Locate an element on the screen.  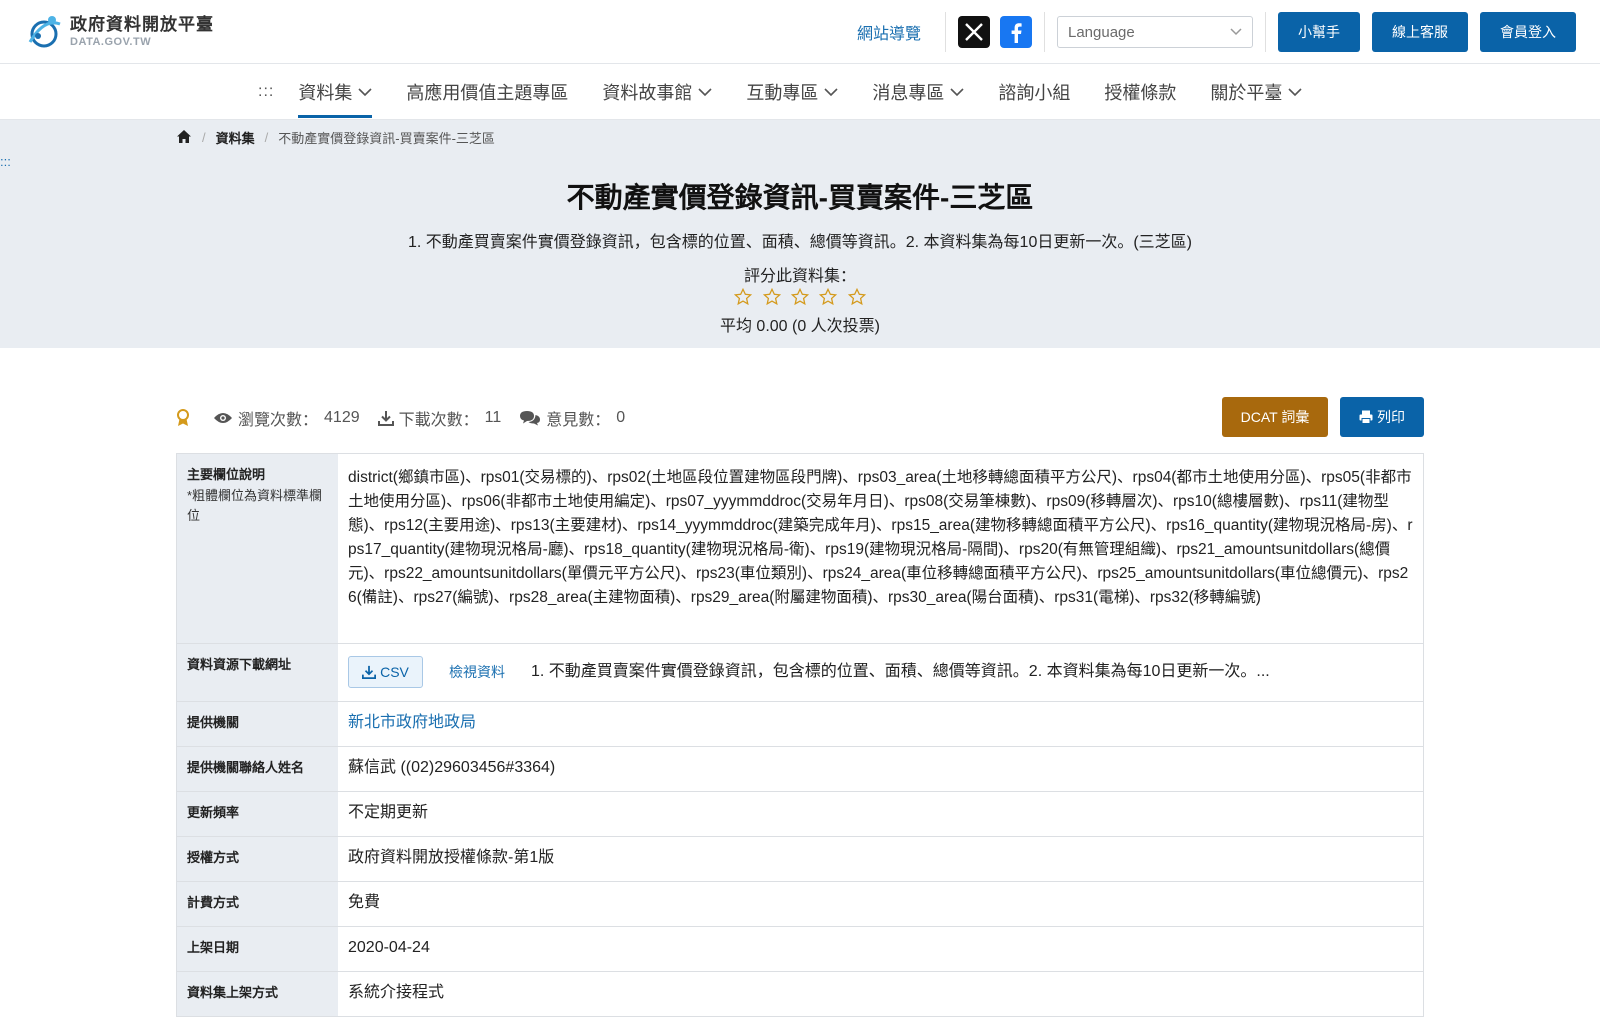
nav-item-label: 諮詢小組 is located at coordinates (1034, 93).